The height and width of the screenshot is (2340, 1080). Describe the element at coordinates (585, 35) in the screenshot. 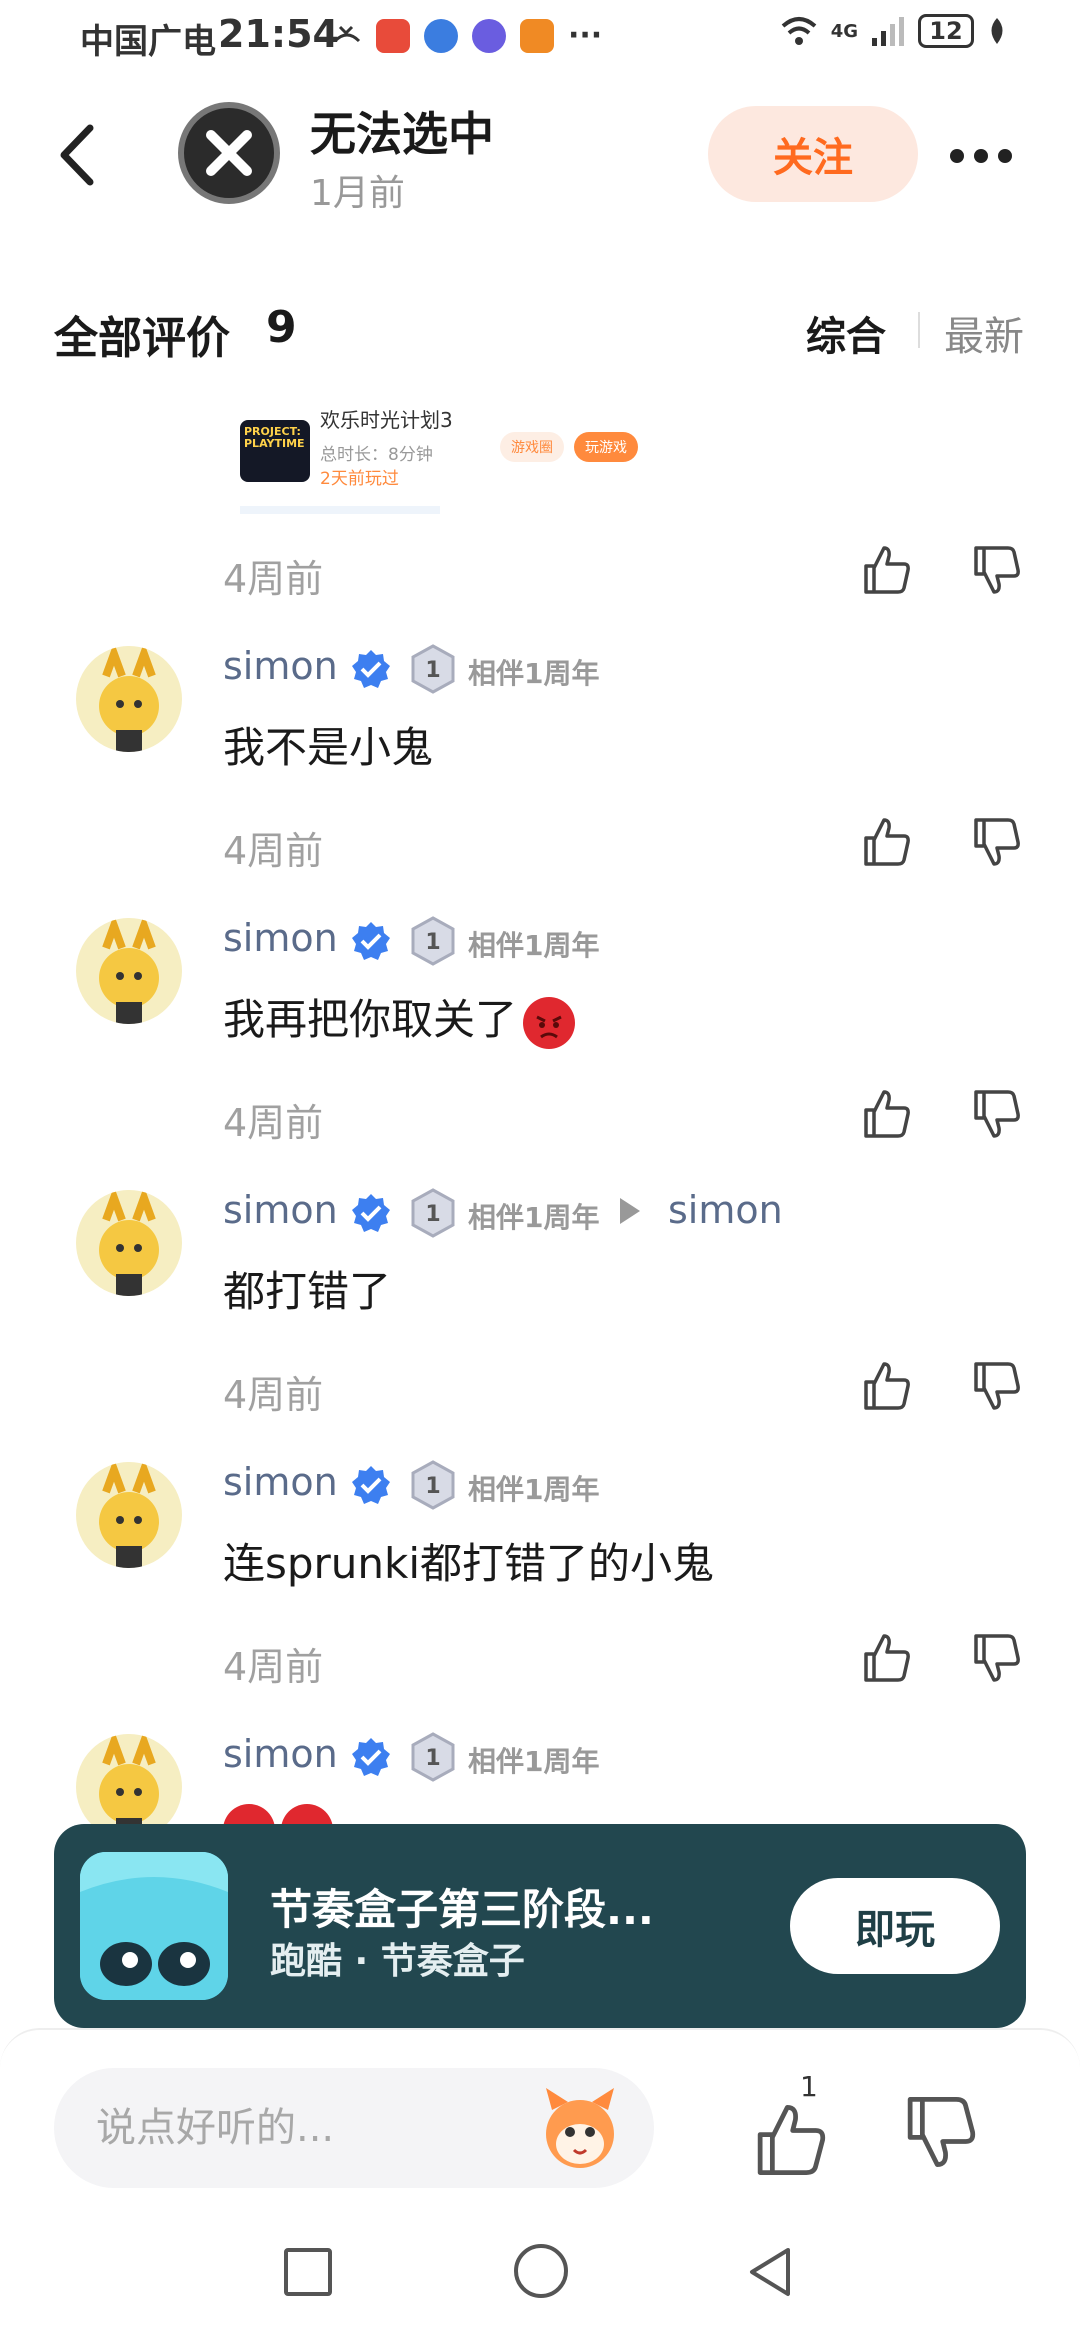

I see `more-notifications-icon: ···` at that location.